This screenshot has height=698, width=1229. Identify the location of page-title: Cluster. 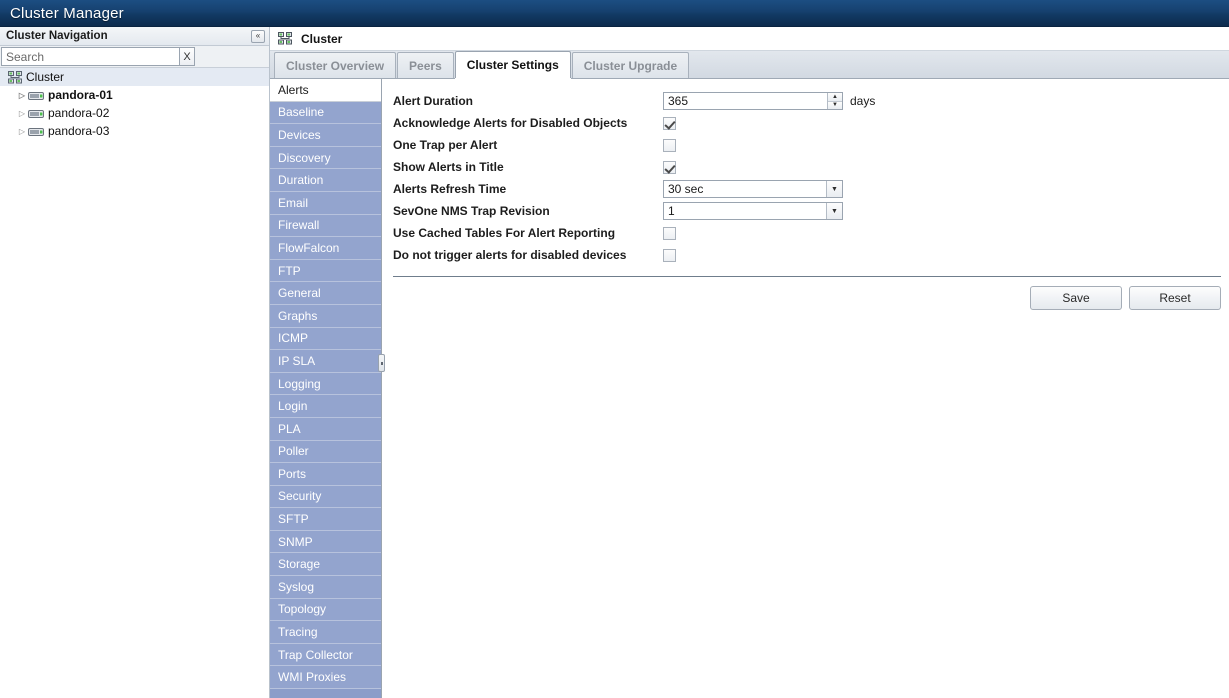
(322, 38).